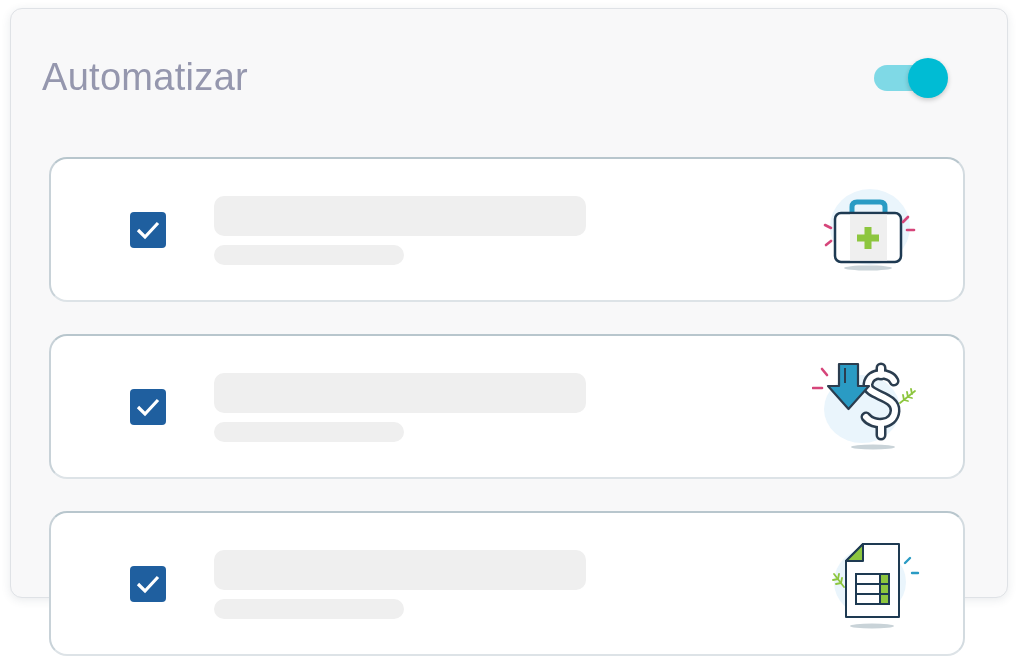 The width and height of the screenshot is (1019, 658). What do you see at coordinates (911, 77) in the screenshot?
I see `toggle-switch` at bounding box center [911, 77].